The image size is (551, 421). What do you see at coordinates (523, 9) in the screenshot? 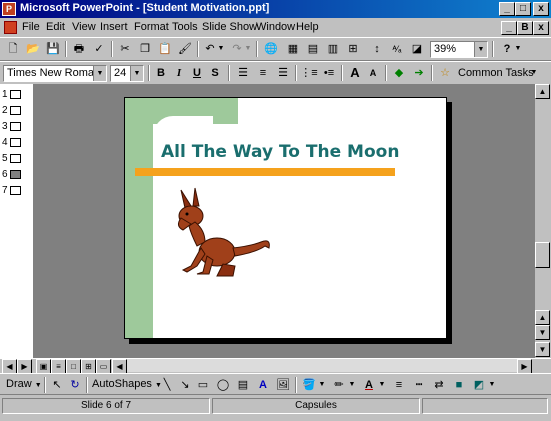
I see `maximize-button: □` at bounding box center [523, 9].